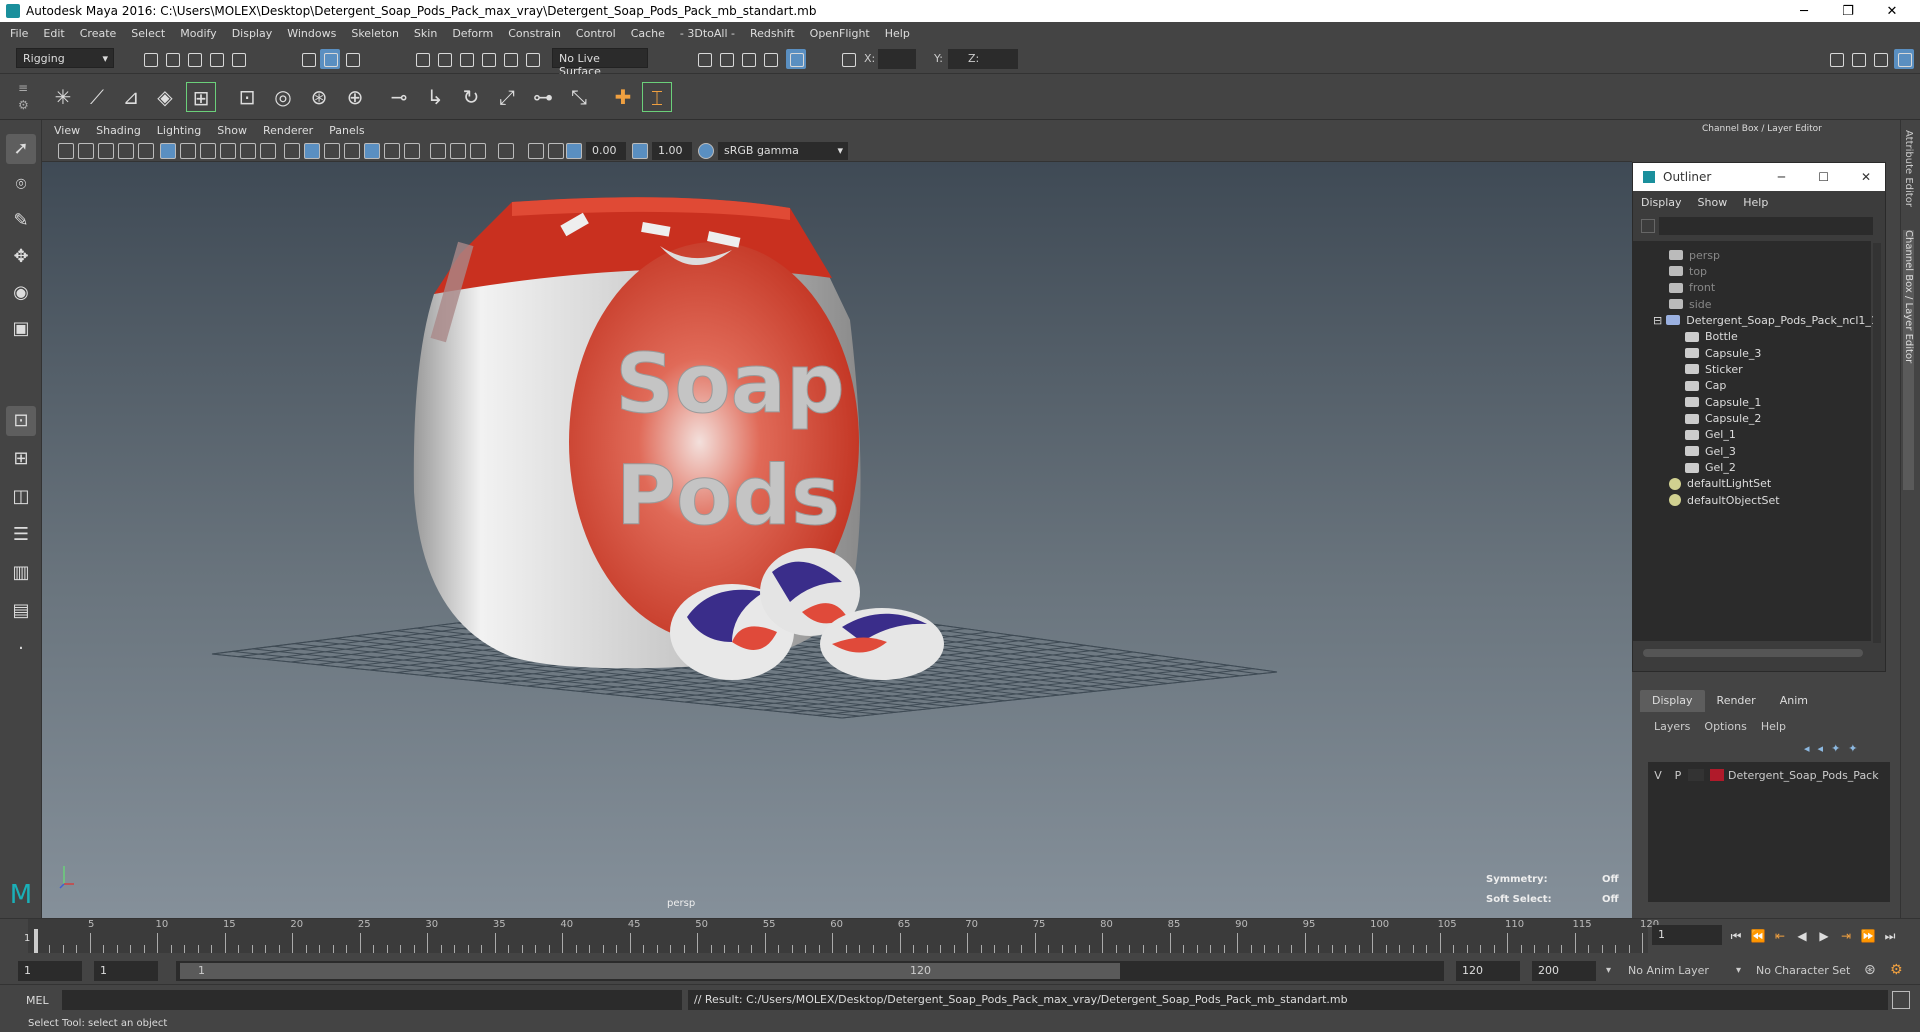 The width and height of the screenshot is (1920, 1032). I want to click on outliner-menu-show: Show, so click(1713, 202).